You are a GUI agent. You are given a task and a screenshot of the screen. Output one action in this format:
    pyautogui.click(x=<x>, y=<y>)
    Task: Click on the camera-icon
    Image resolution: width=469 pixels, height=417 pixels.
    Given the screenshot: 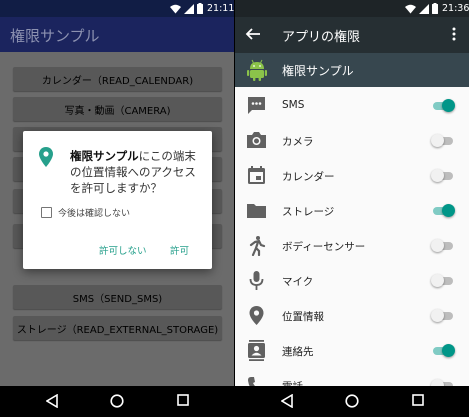 What is the action you would take?
    pyautogui.click(x=256, y=140)
    